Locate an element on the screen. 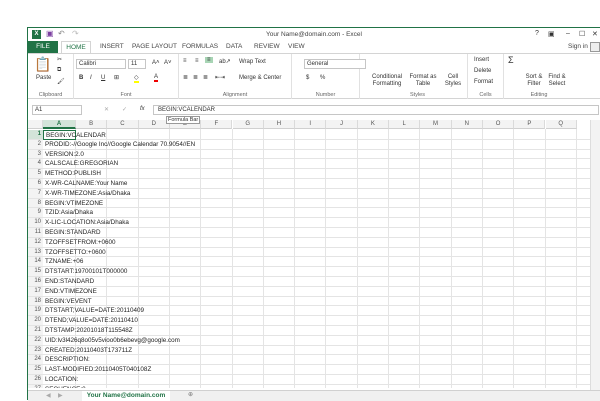 The height and width of the screenshot is (401, 600). row-header: 12 is located at coordinates (35, 242).